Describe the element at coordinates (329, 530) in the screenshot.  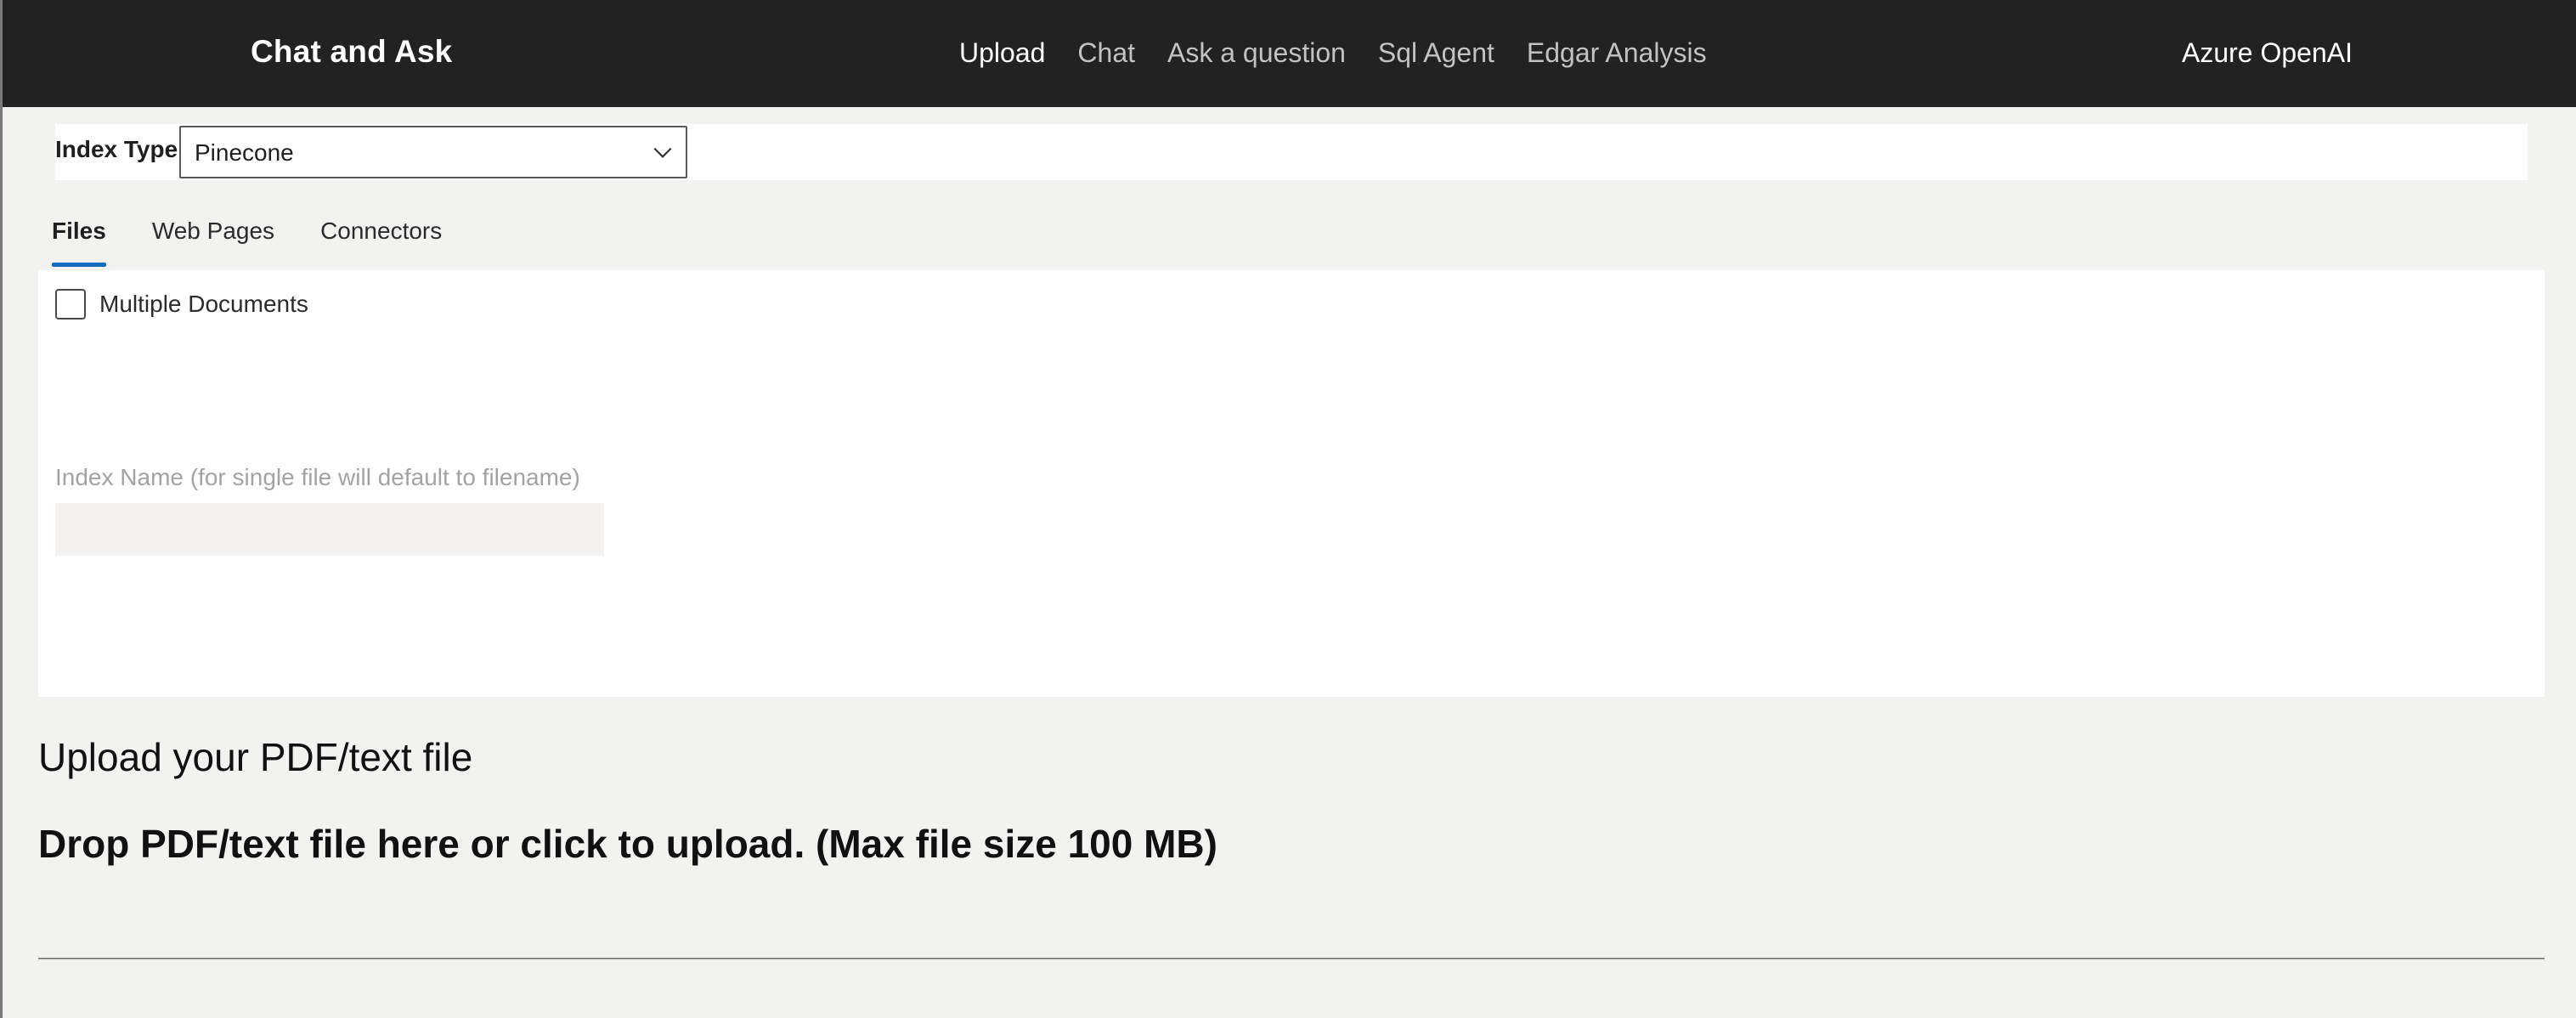
I see `index-name-input` at that location.